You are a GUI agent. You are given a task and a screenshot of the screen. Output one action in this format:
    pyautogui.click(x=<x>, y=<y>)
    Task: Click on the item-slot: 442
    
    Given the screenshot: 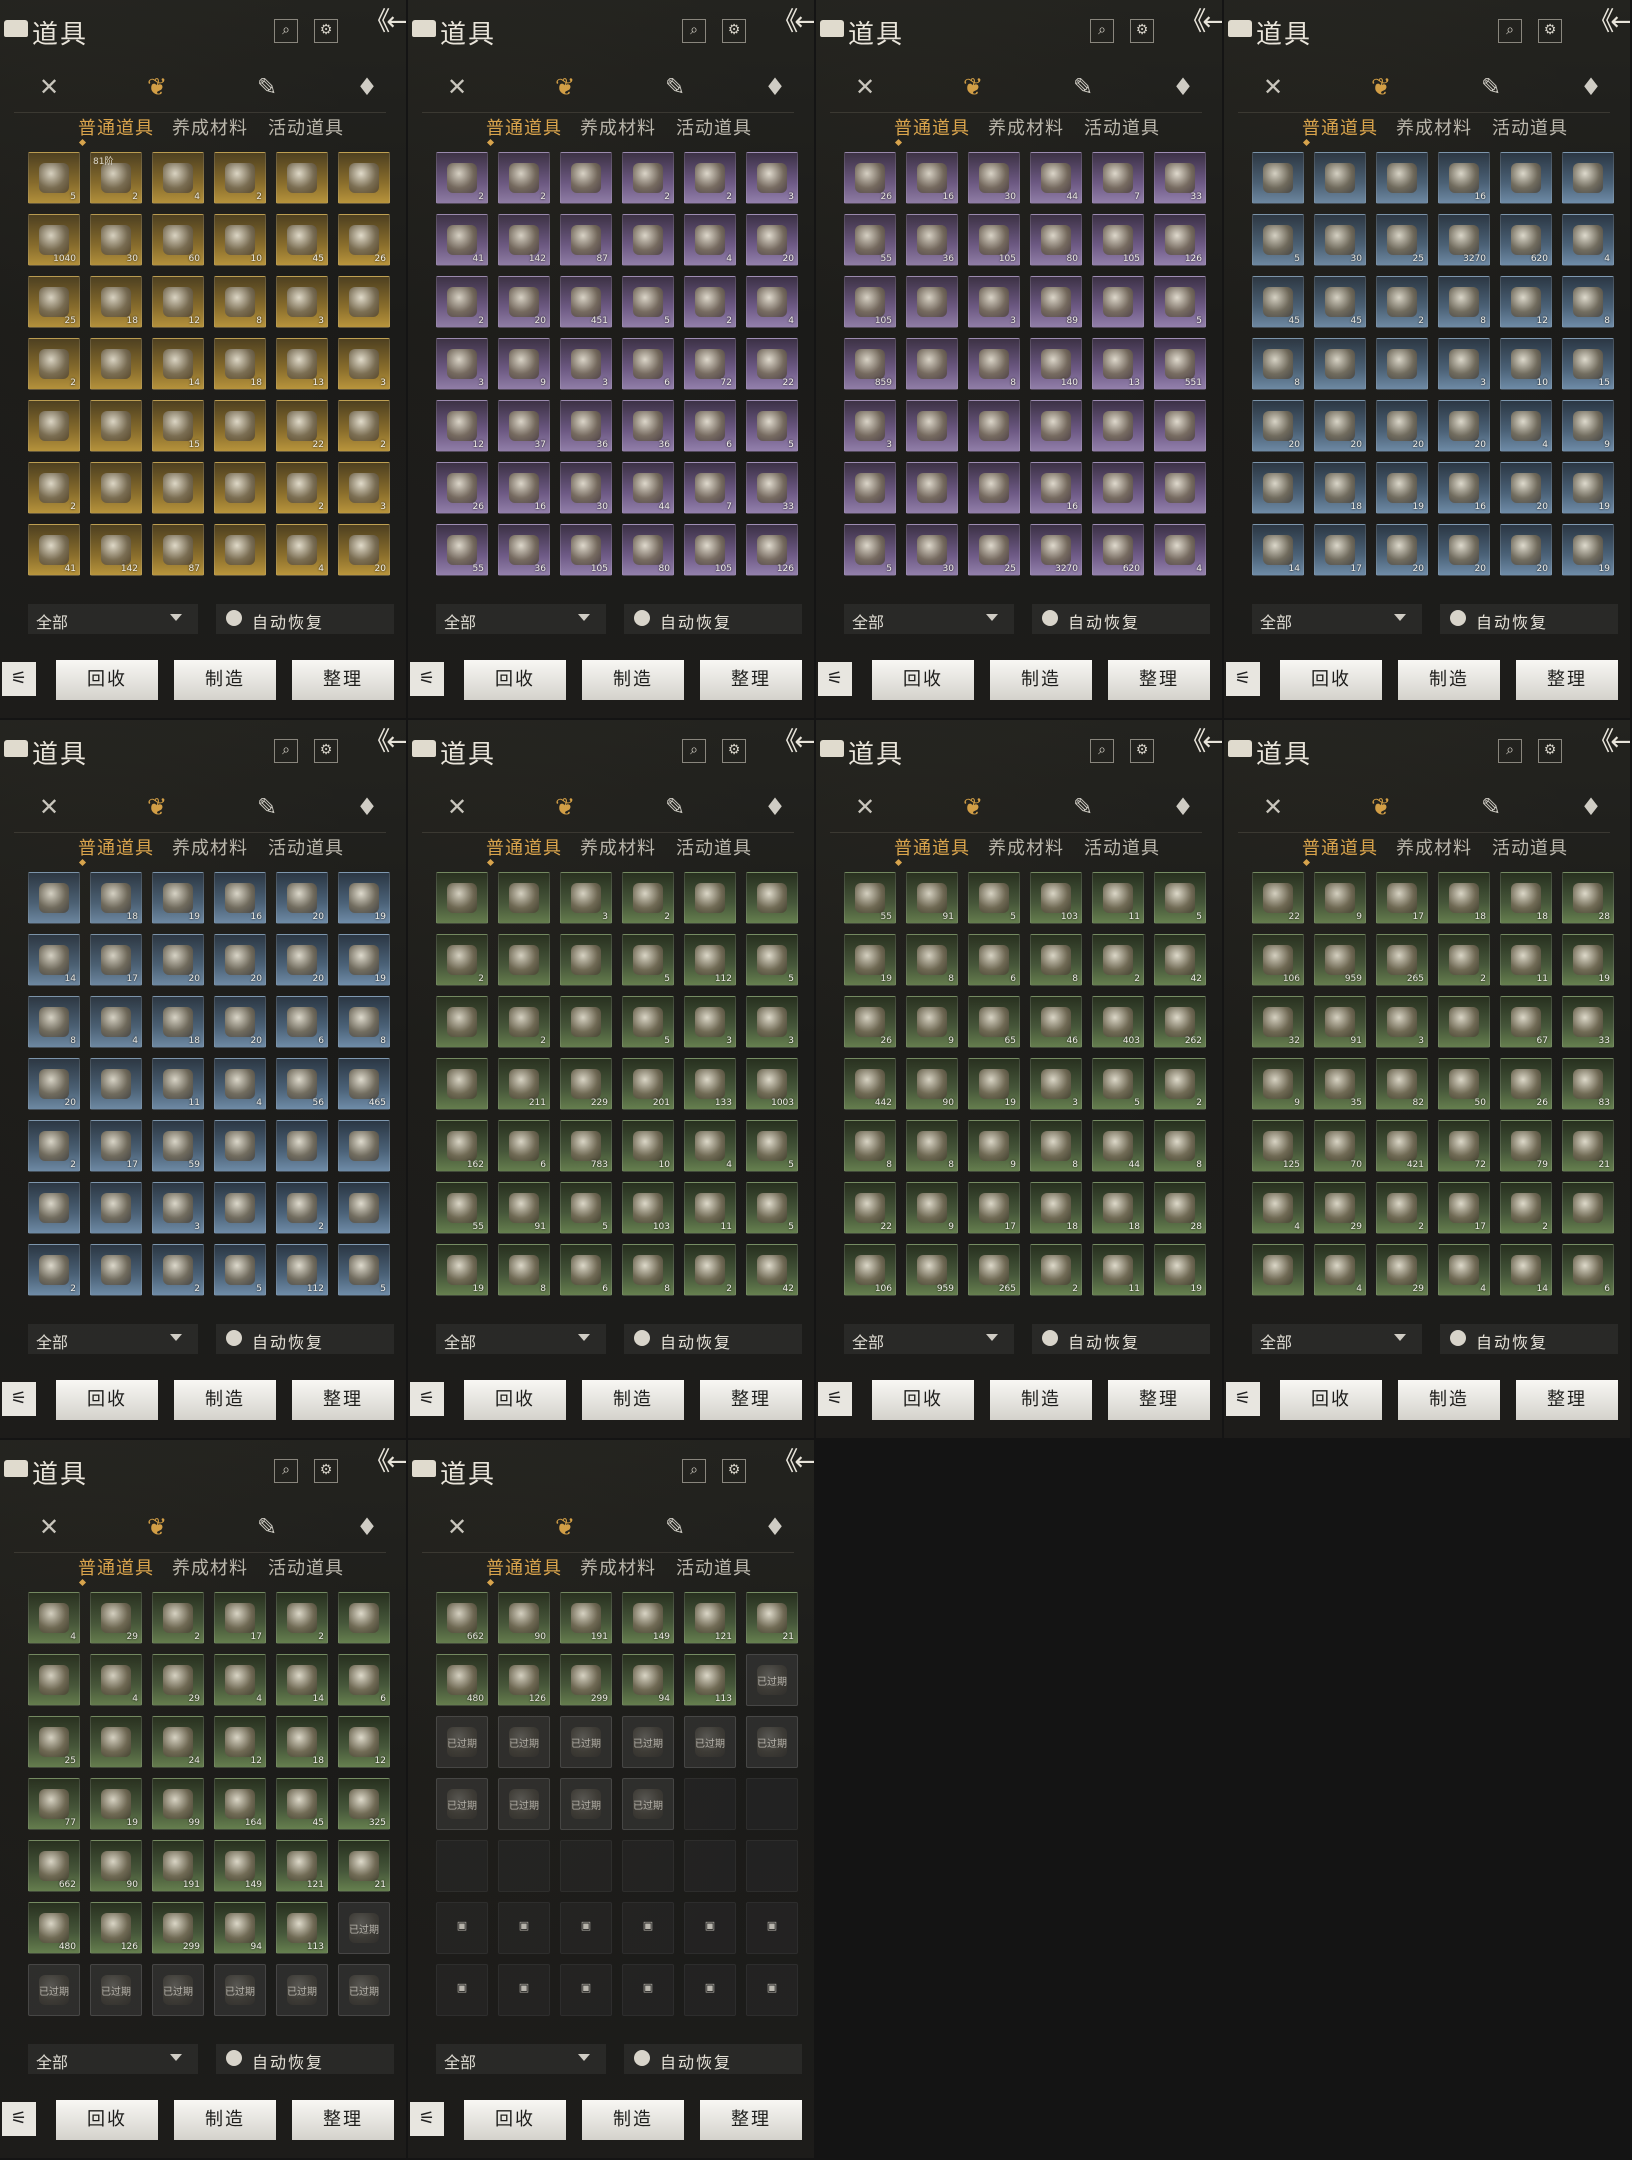 What is the action you would take?
    pyautogui.click(x=870, y=1084)
    